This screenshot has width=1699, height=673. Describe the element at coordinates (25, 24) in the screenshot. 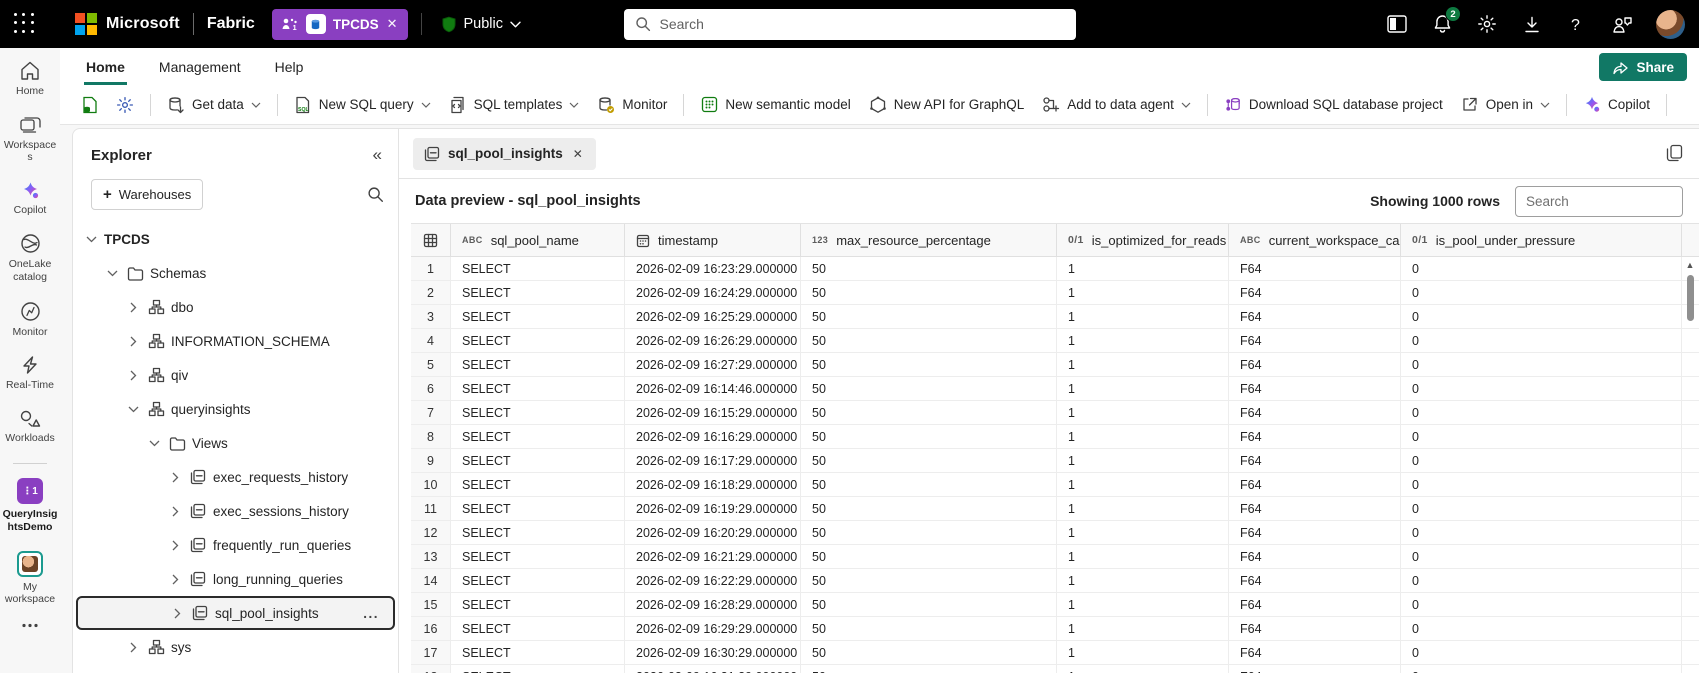

I see `app-launcher-icon` at that location.